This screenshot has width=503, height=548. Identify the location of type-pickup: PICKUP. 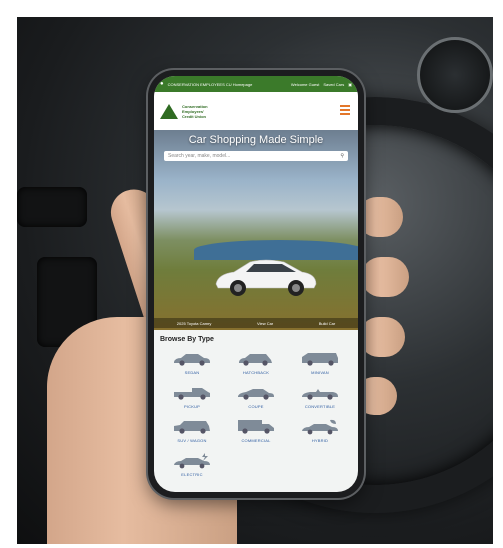
(192, 397).